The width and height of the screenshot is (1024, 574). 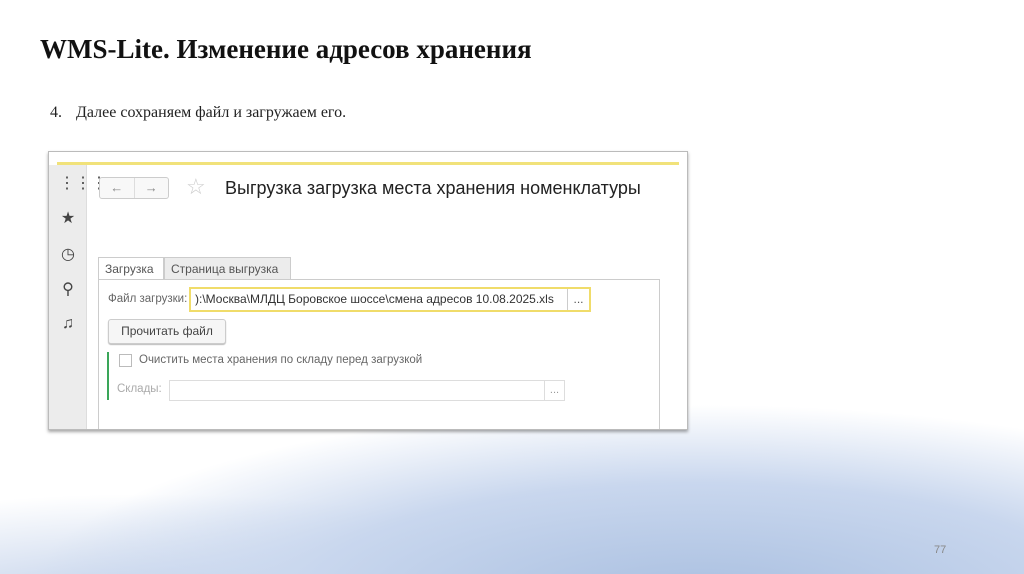 I want to click on favorite-star-icon: ☆, so click(x=196, y=187).